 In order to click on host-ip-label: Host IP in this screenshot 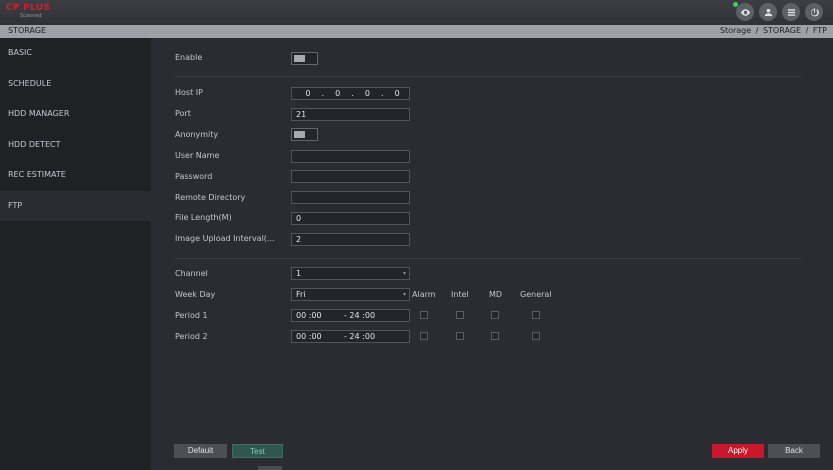, I will do `click(189, 92)`.